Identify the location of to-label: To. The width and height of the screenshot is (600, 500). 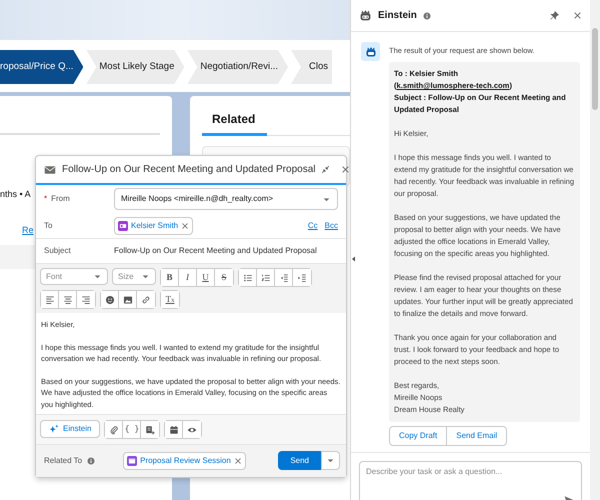
(49, 226).